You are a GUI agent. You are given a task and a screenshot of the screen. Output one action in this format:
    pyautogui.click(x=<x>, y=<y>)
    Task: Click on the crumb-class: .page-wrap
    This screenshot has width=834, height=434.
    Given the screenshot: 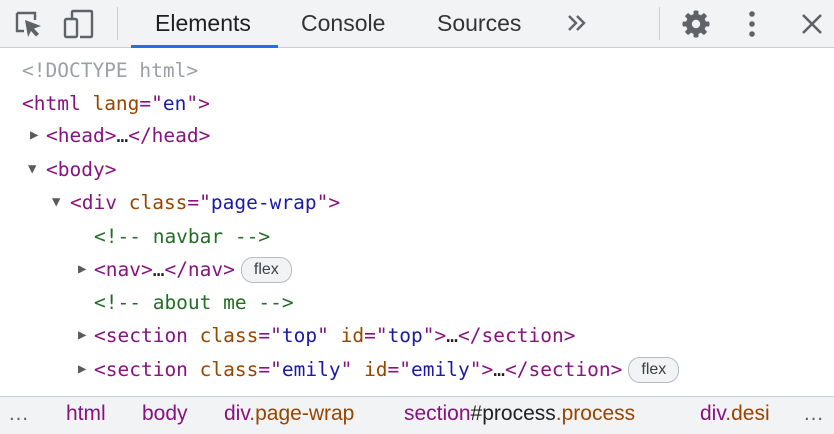 What is the action you would take?
    pyautogui.click(x=302, y=413)
    